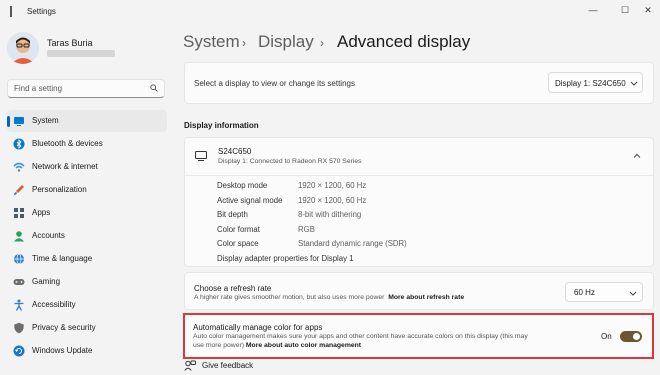 The width and height of the screenshot is (660, 375). What do you see at coordinates (87, 213) in the screenshot?
I see `sidebar-item-apps: Apps` at bounding box center [87, 213].